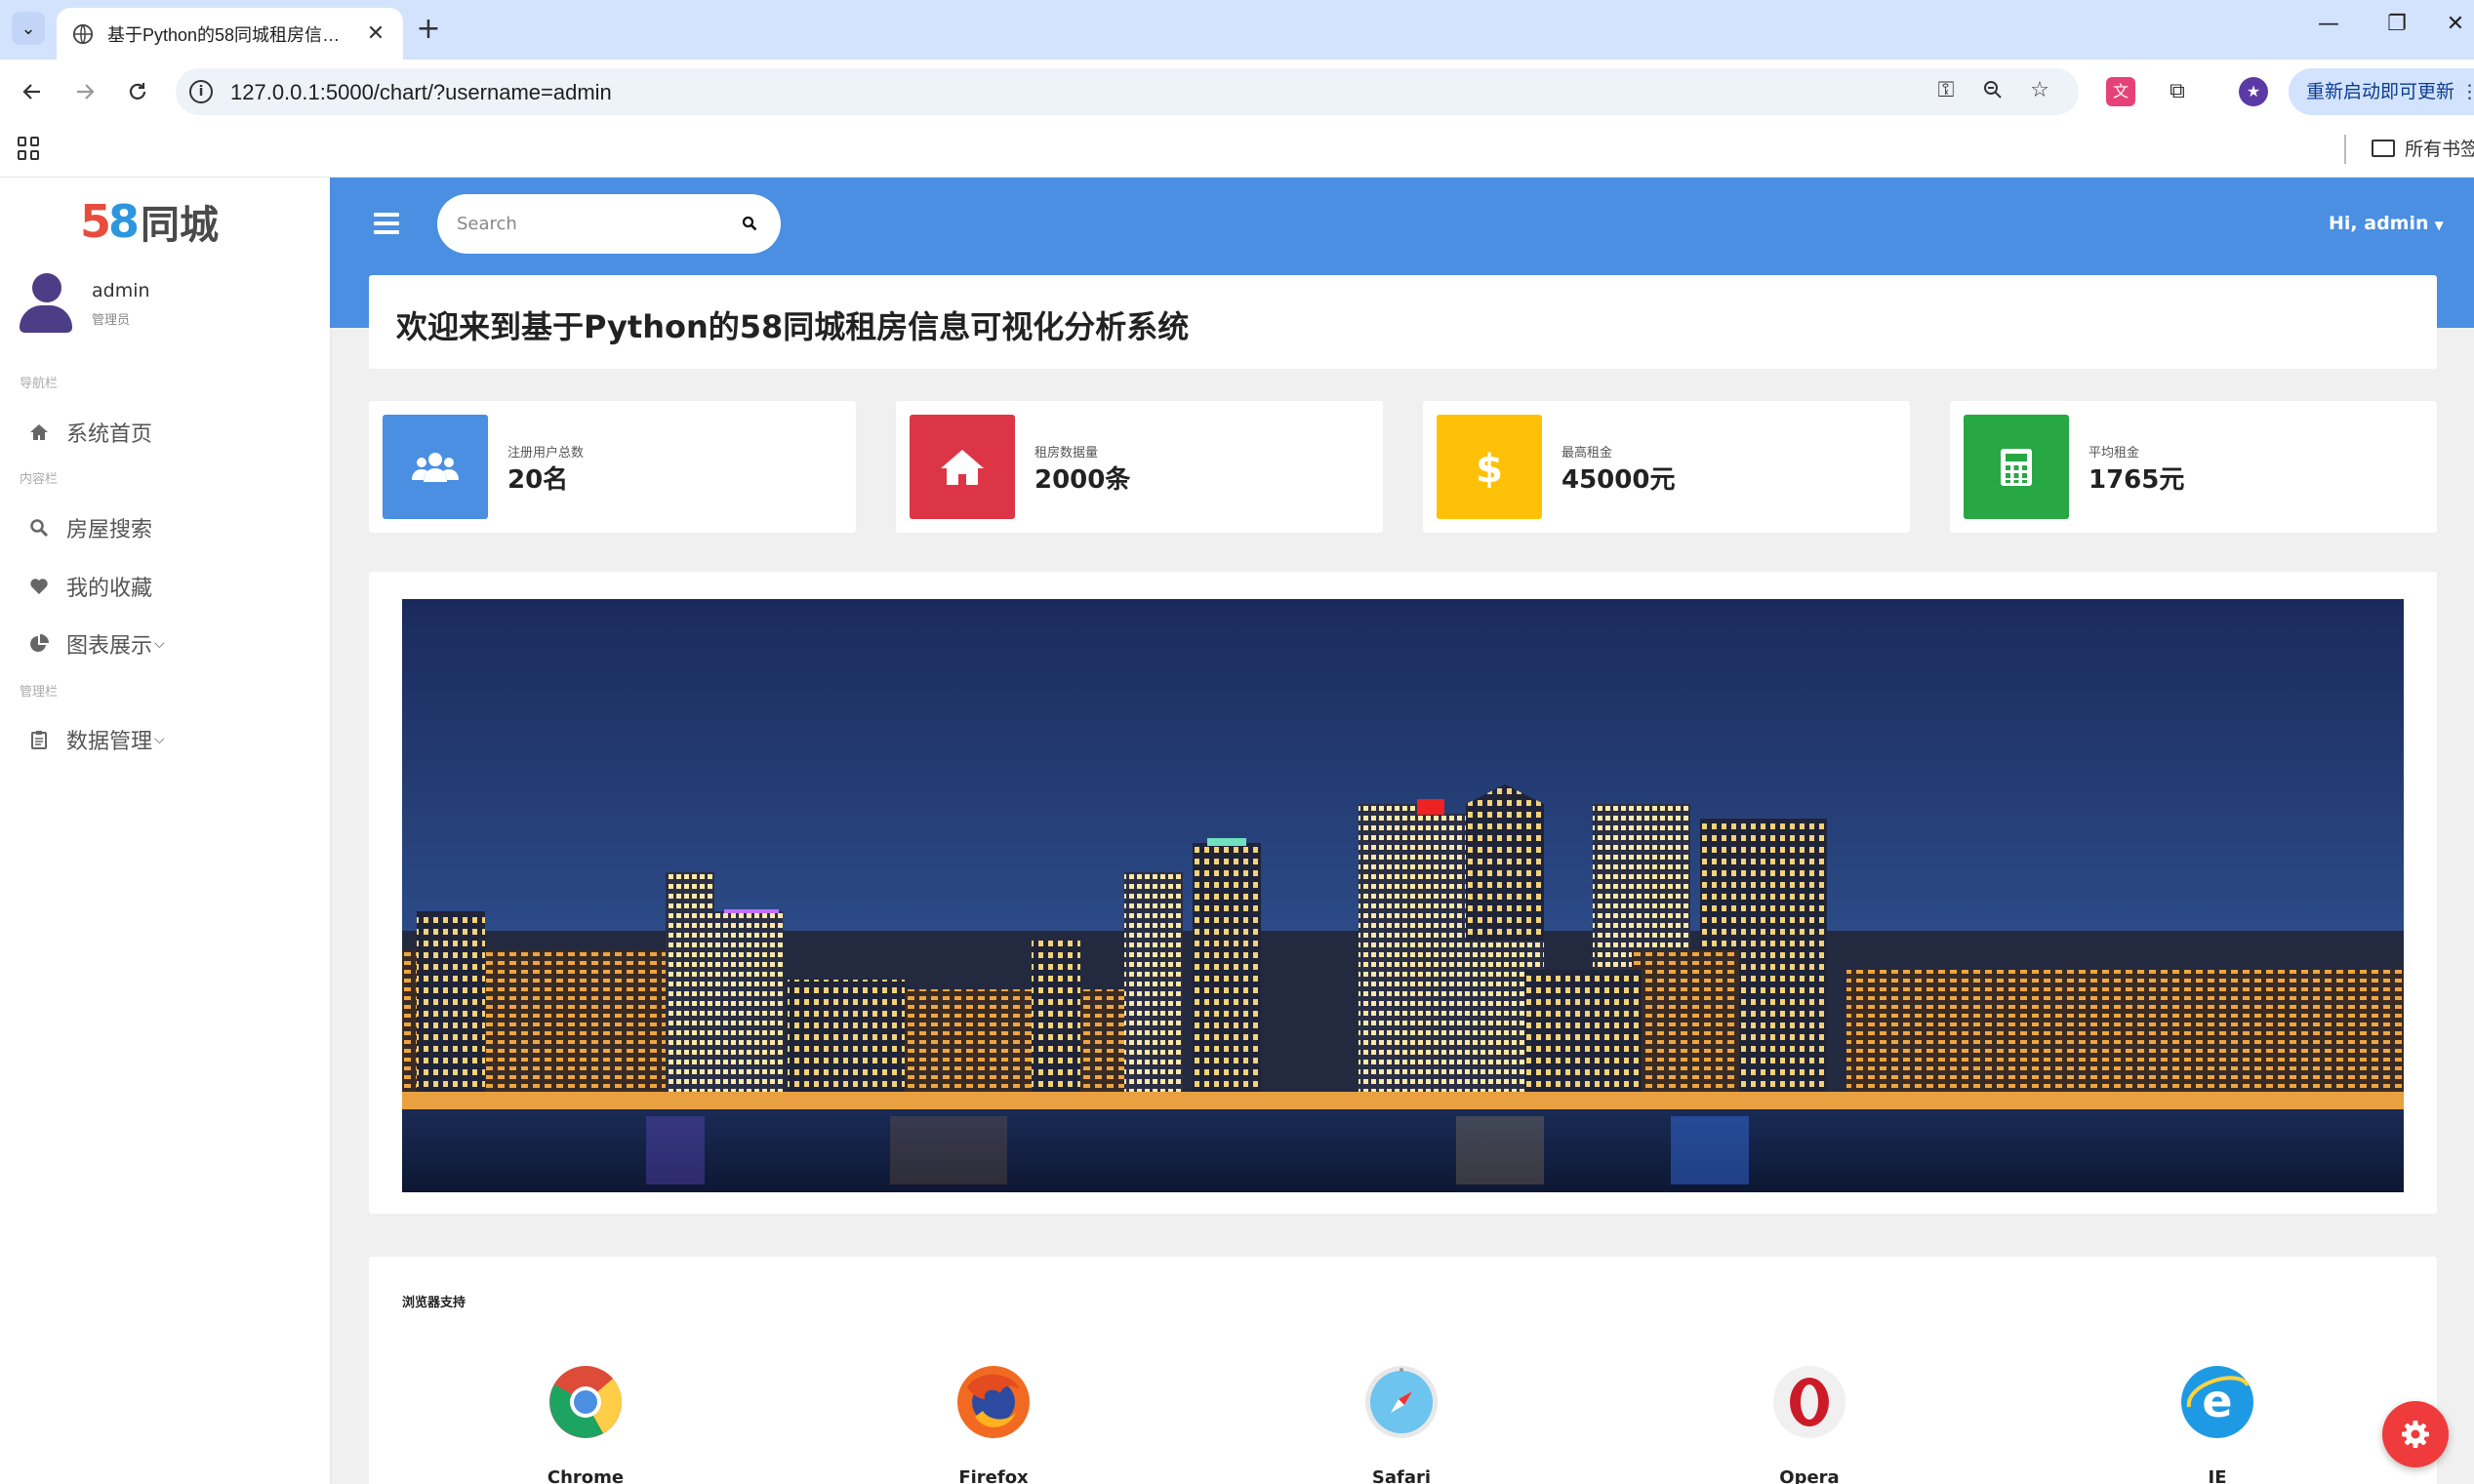 The image size is (2474, 1484). What do you see at coordinates (39, 479) in the screenshot?
I see `section-content-label: 内容栏` at bounding box center [39, 479].